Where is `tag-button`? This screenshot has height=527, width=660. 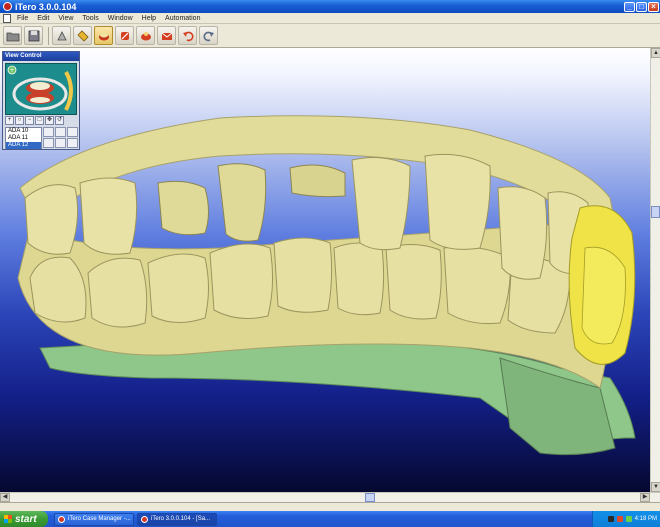 tag-button is located at coordinates (82, 35).